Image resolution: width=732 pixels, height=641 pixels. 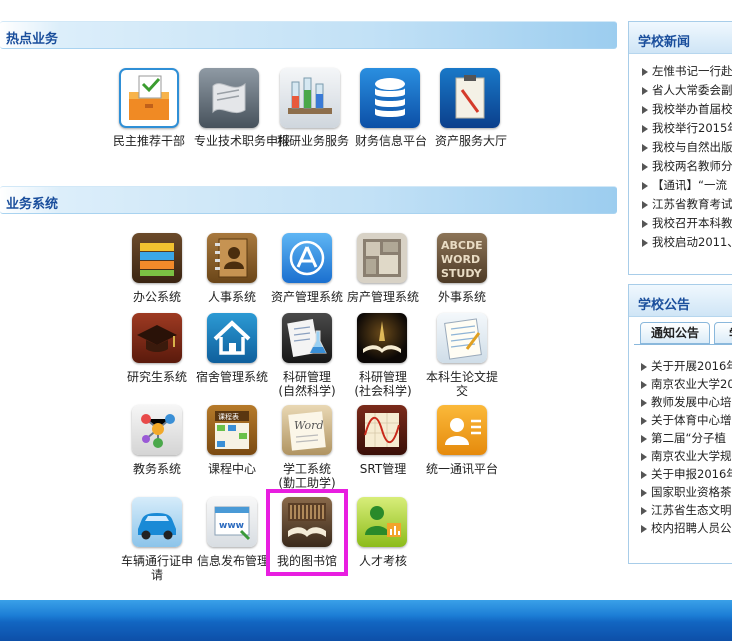 What do you see at coordinates (686, 384) in the screenshot?
I see `notice-item: 南京农业大学20` at bounding box center [686, 384].